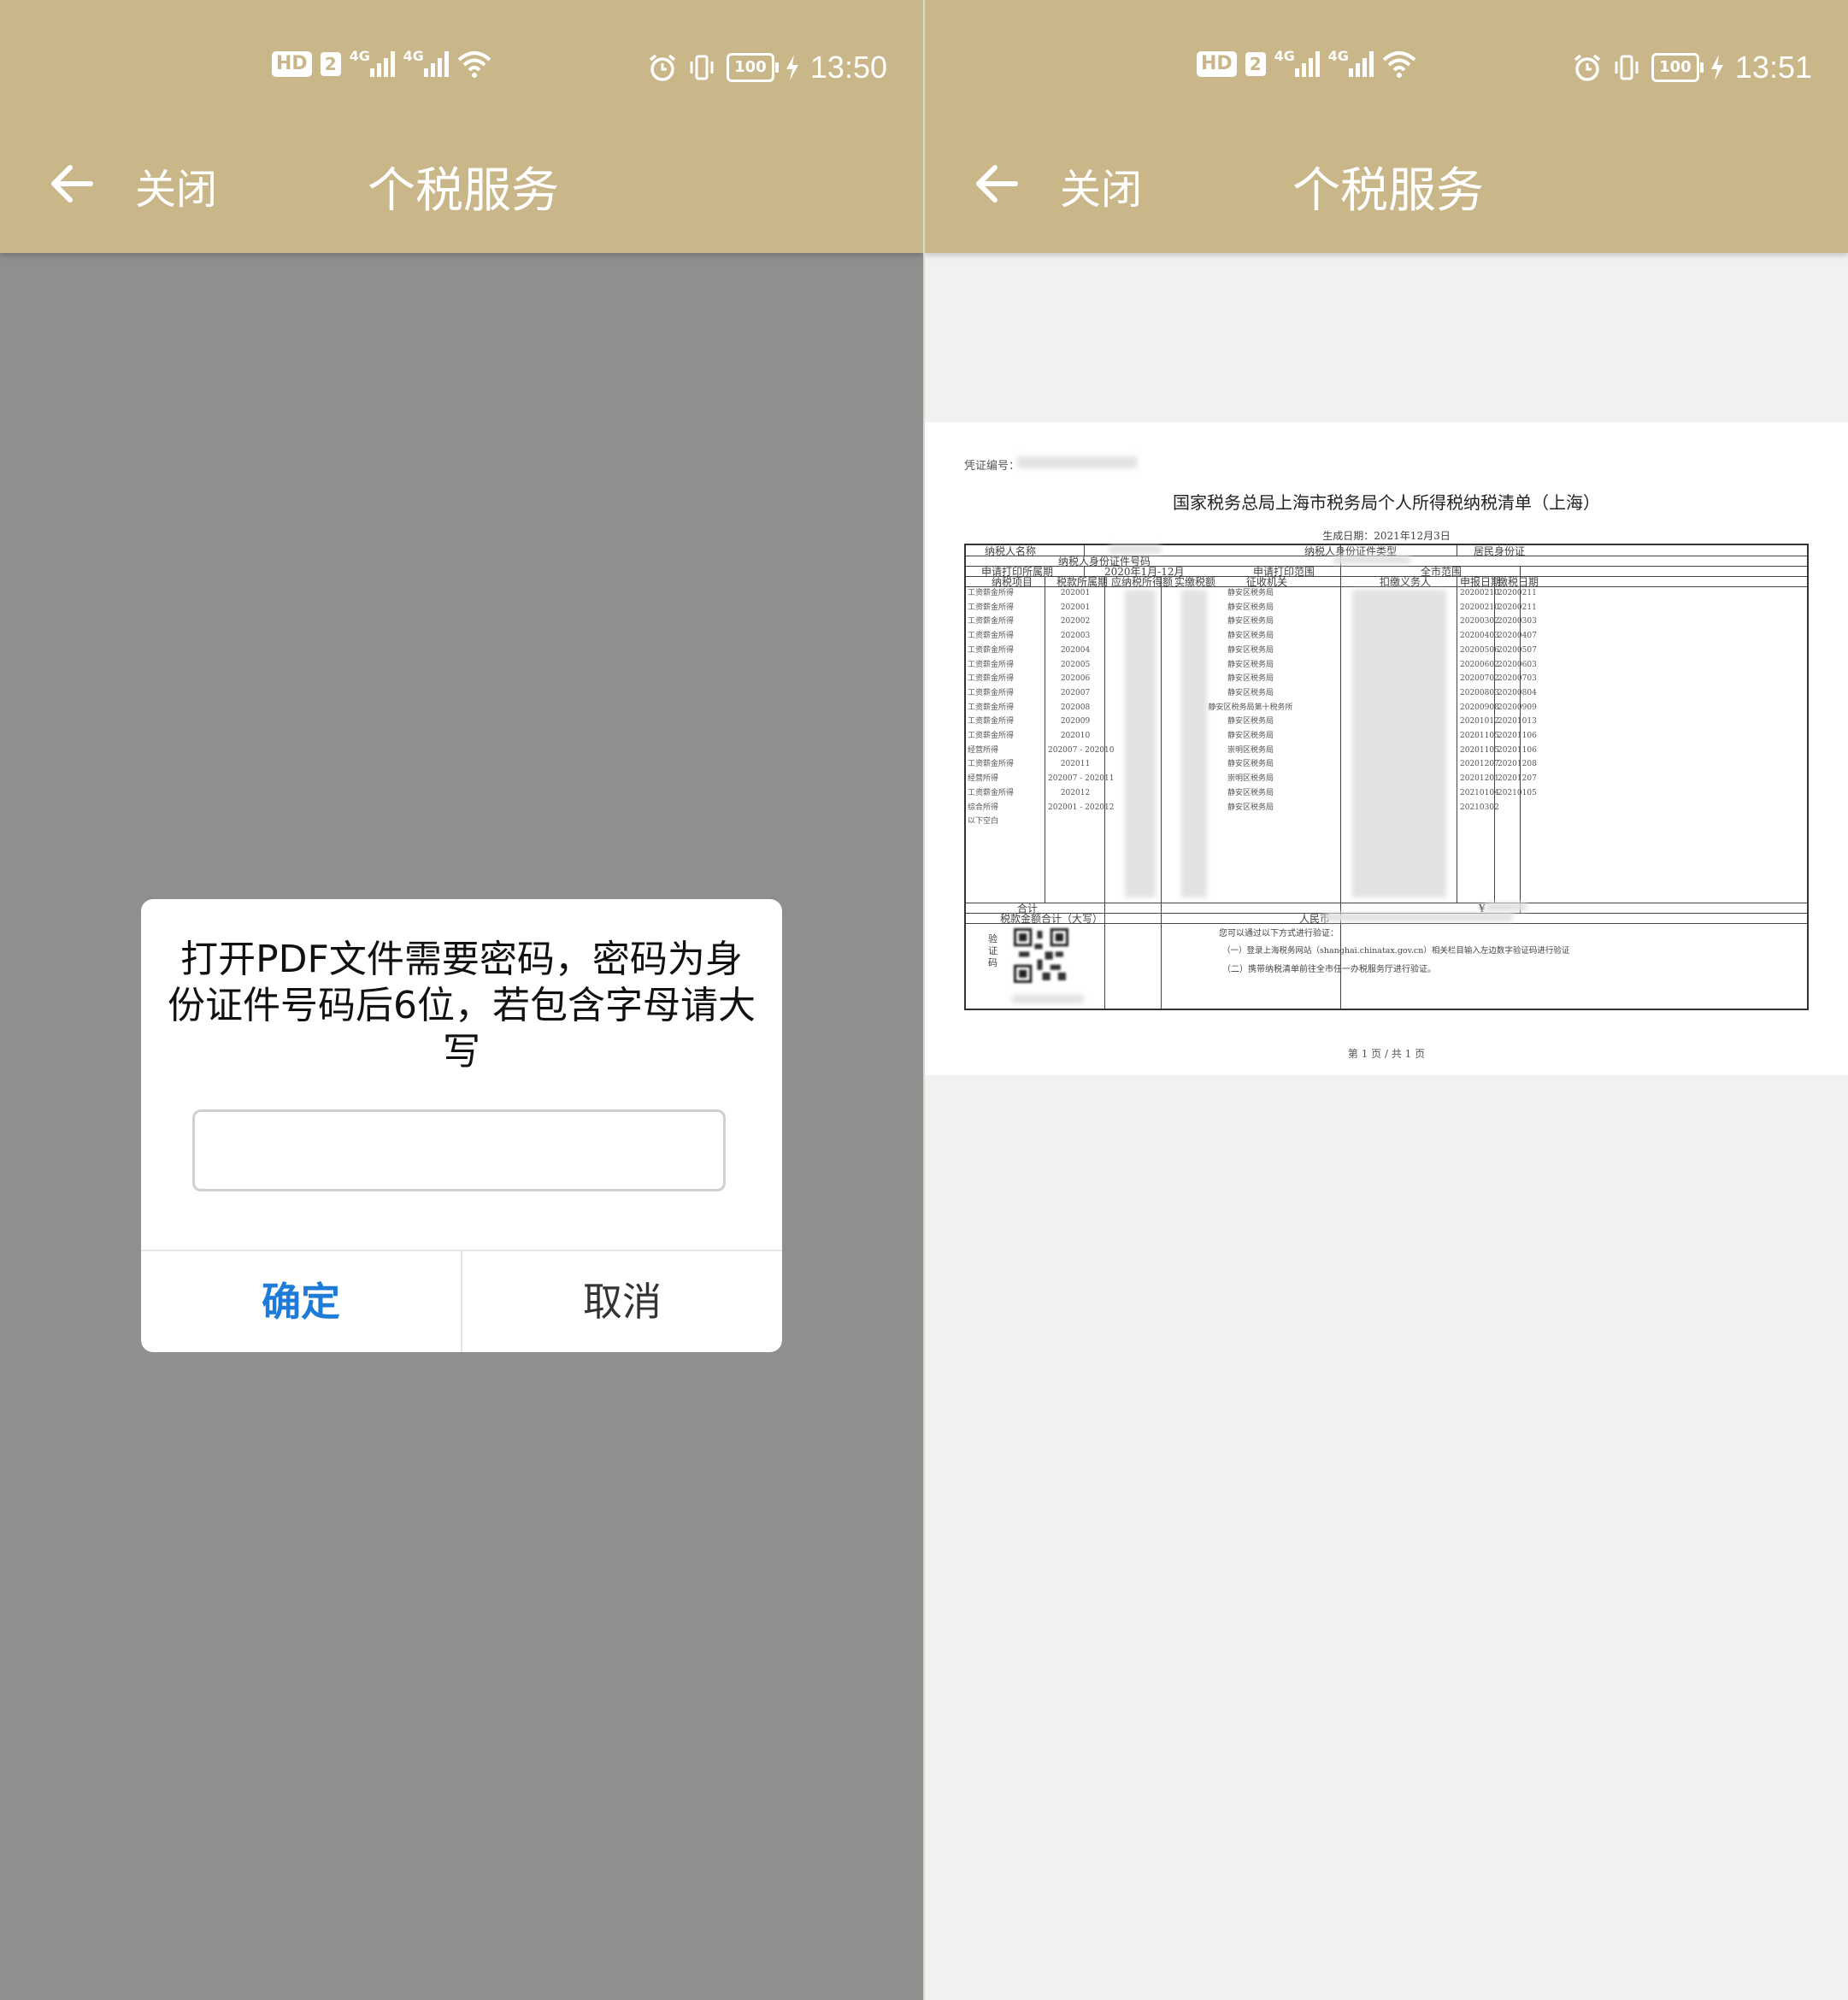 This screenshot has width=1848, height=2000. I want to click on redacted-certificate-number, so click(1077, 462).